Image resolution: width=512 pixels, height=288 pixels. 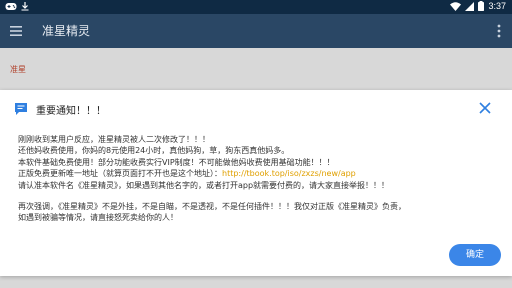 What do you see at coordinates (154, 151) in the screenshot?
I see `notice-line: 还他妈收费使用，你妈的8元使用24小时，真他妈狗，草，狗东西真他妈多。` at bounding box center [154, 151].